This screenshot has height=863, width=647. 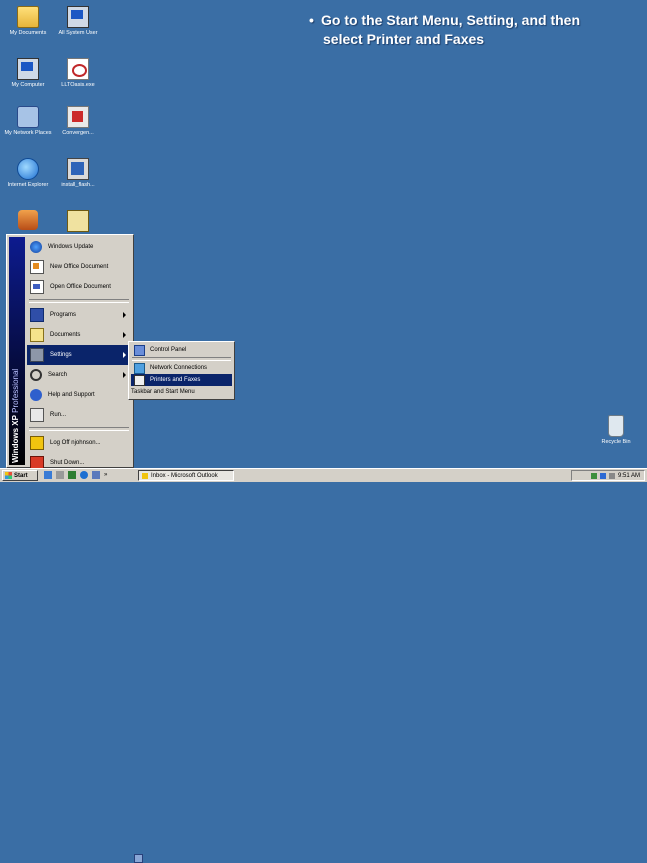 What do you see at coordinates (616, 442) in the screenshot?
I see `desktop-icon-label: Recycle Bin` at bounding box center [616, 442].